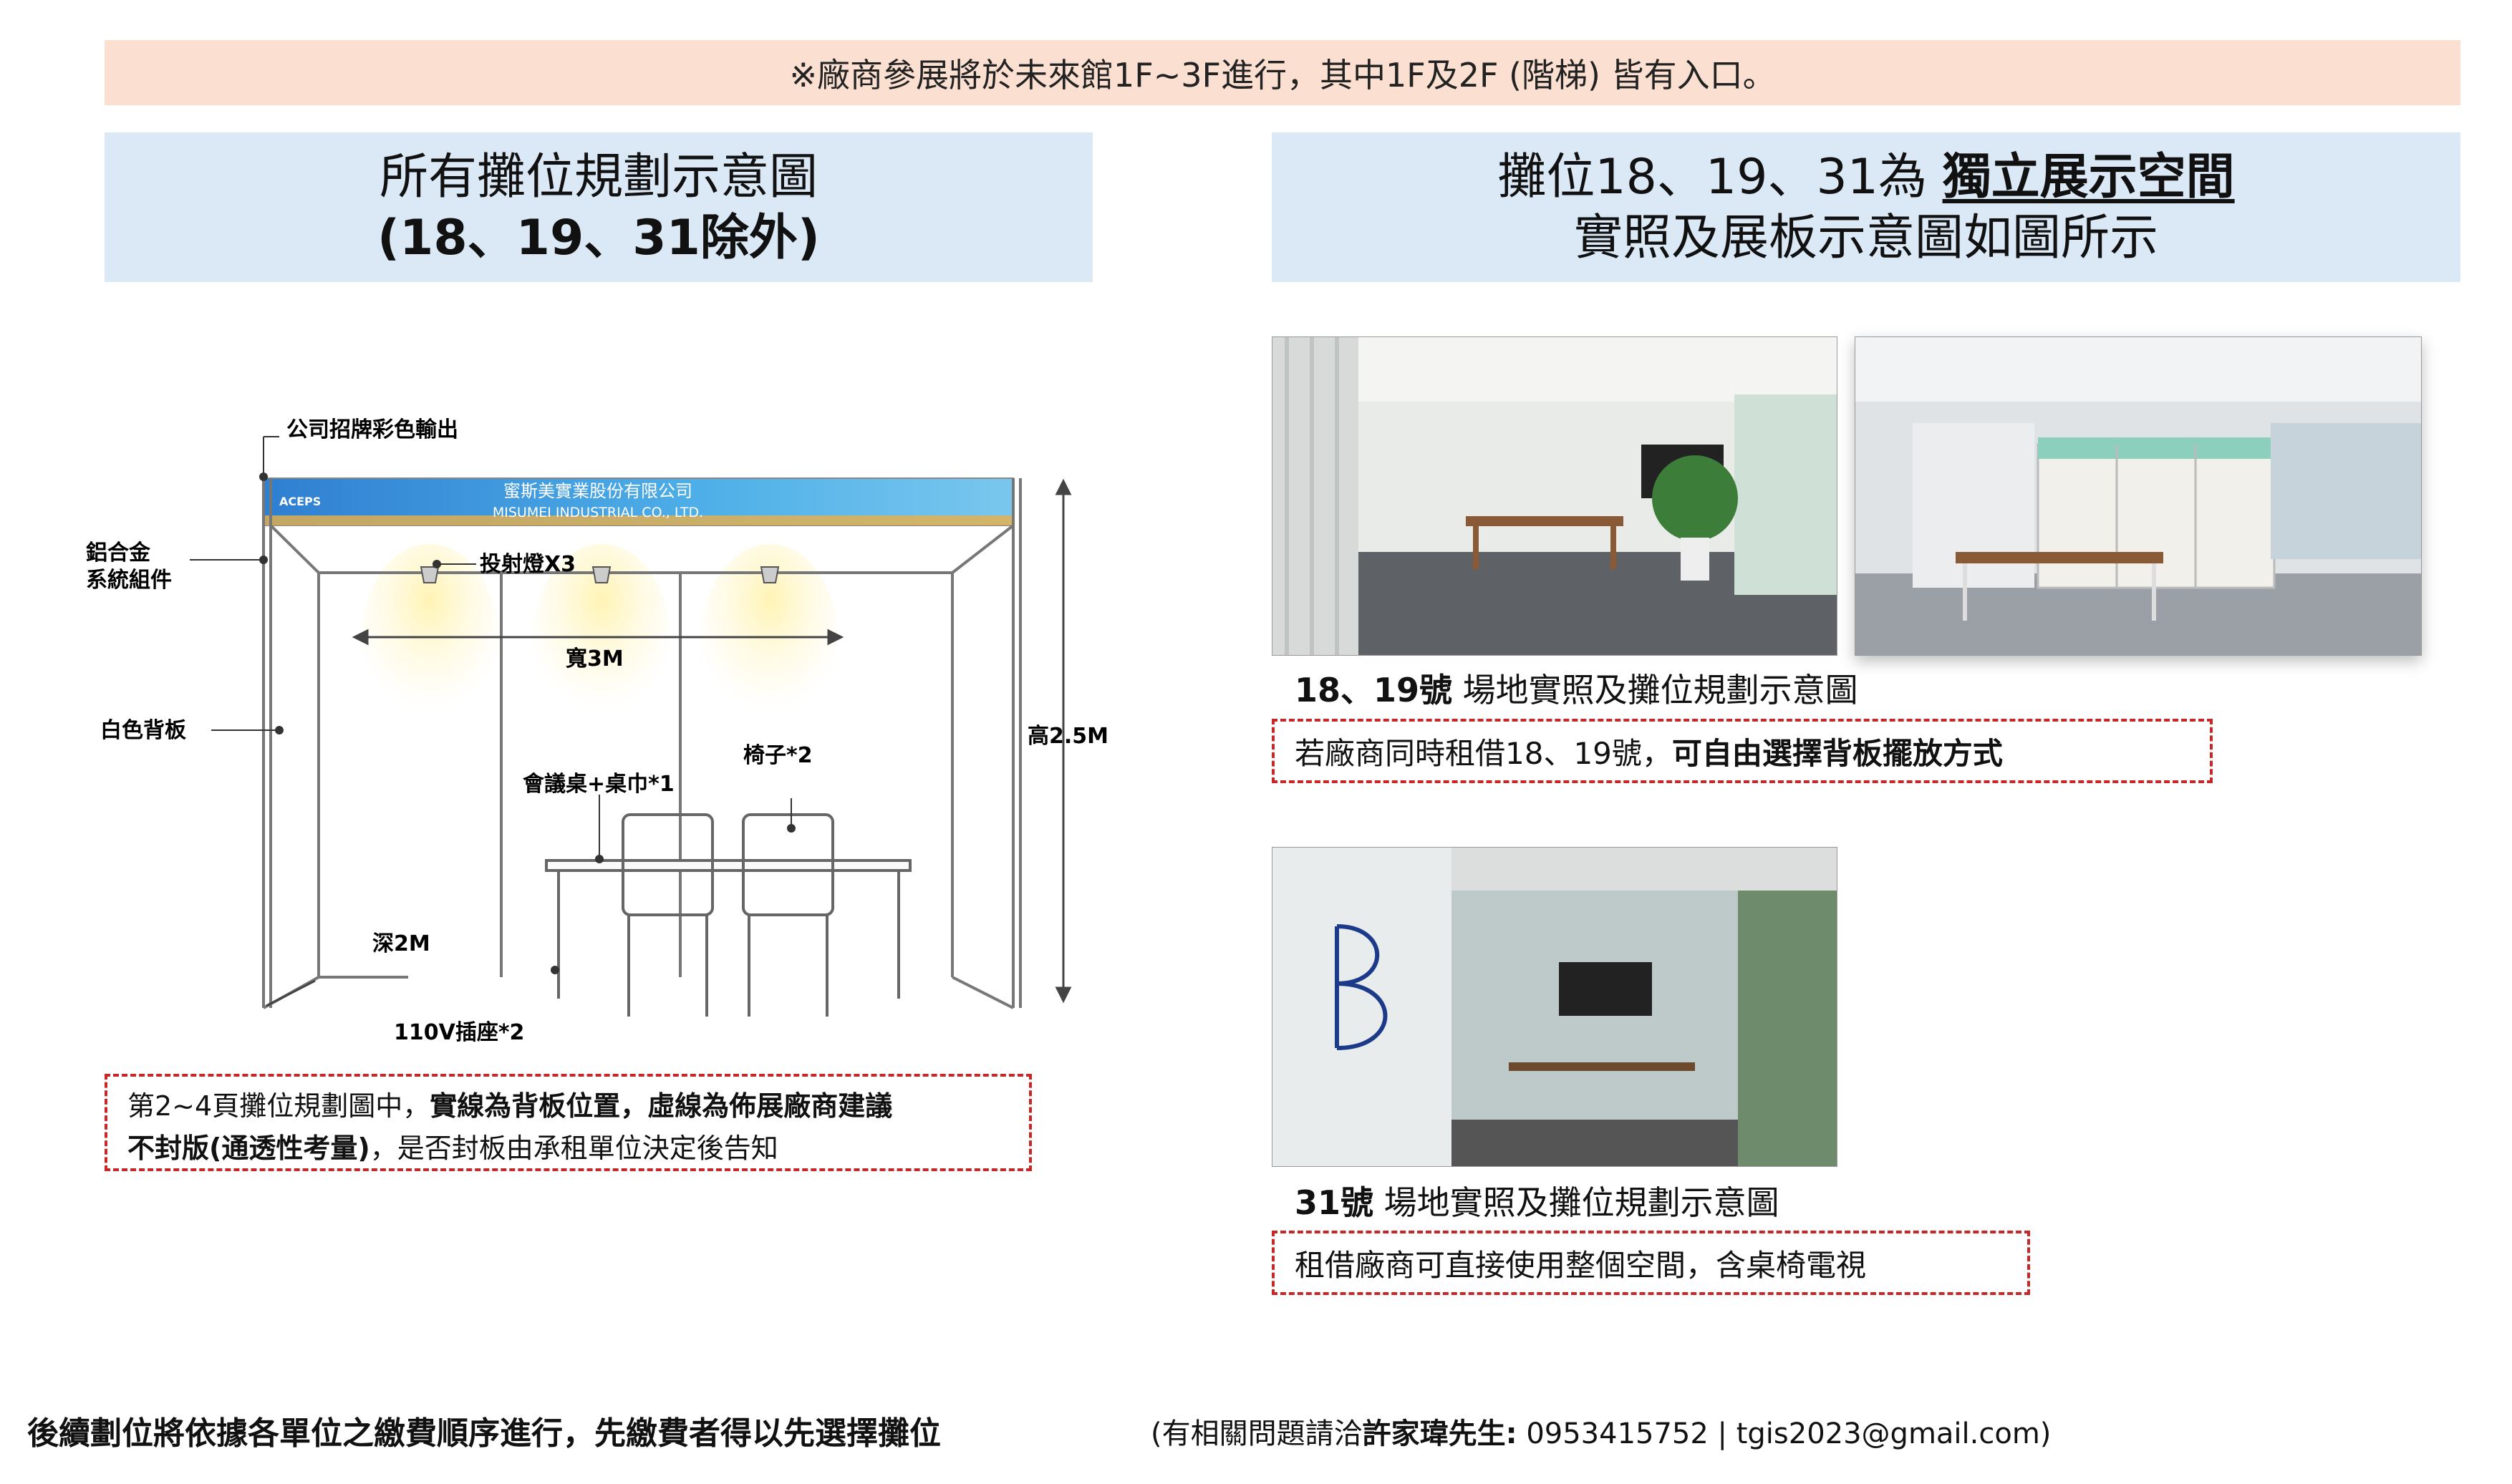 This screenshot has width=2512, height=1484. I want to click on depth-arrow, so click(291, 993).